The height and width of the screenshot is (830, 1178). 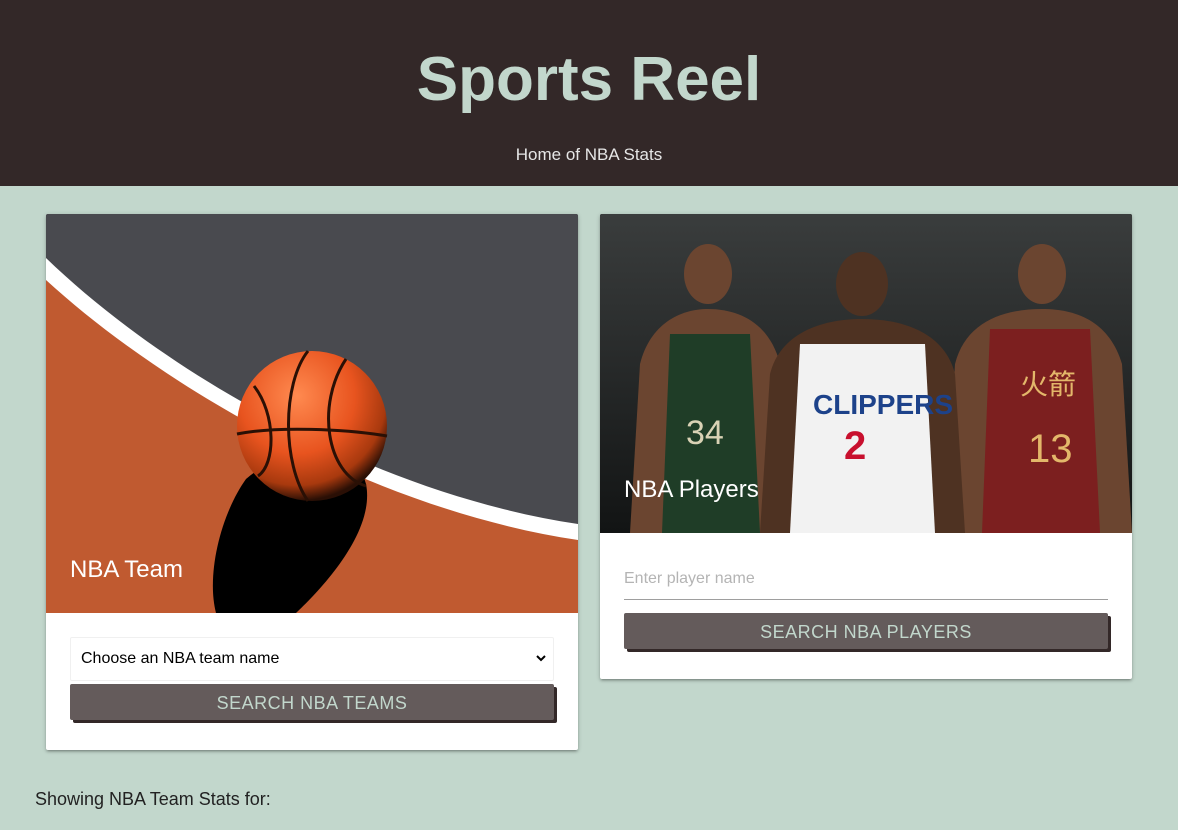 I want to click on jersey-number-34: 34, so click(x=705, y=433).